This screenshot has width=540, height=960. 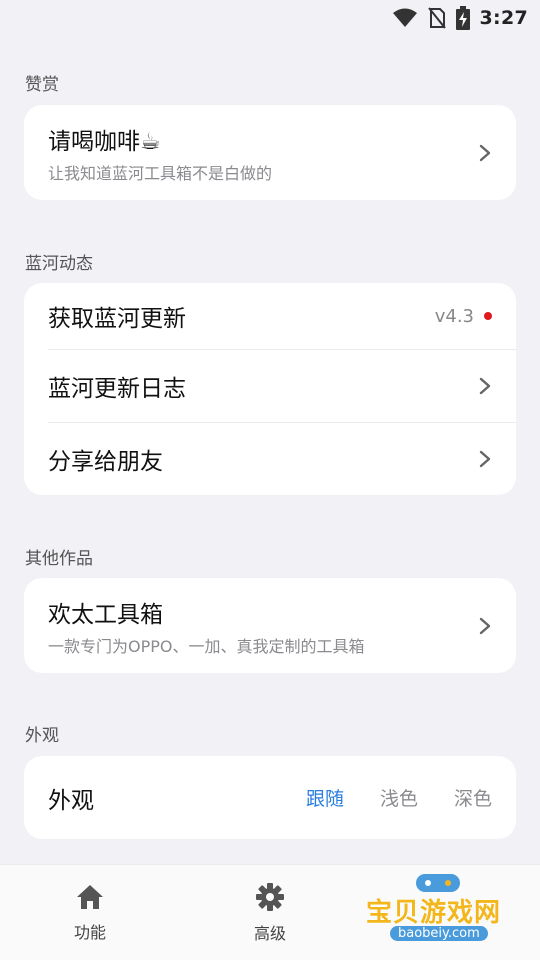 I want to click on gear-icon, so click(x=270, y=896).